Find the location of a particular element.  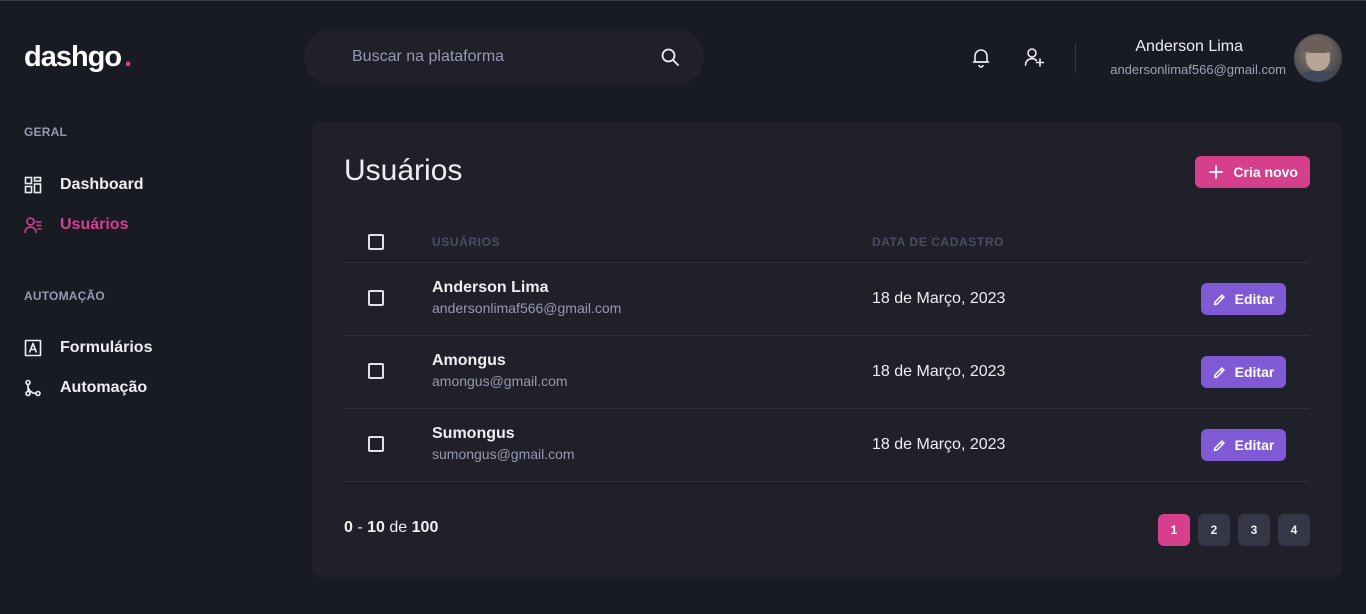

logo: dashgo. is located at coordinates (78, 57).